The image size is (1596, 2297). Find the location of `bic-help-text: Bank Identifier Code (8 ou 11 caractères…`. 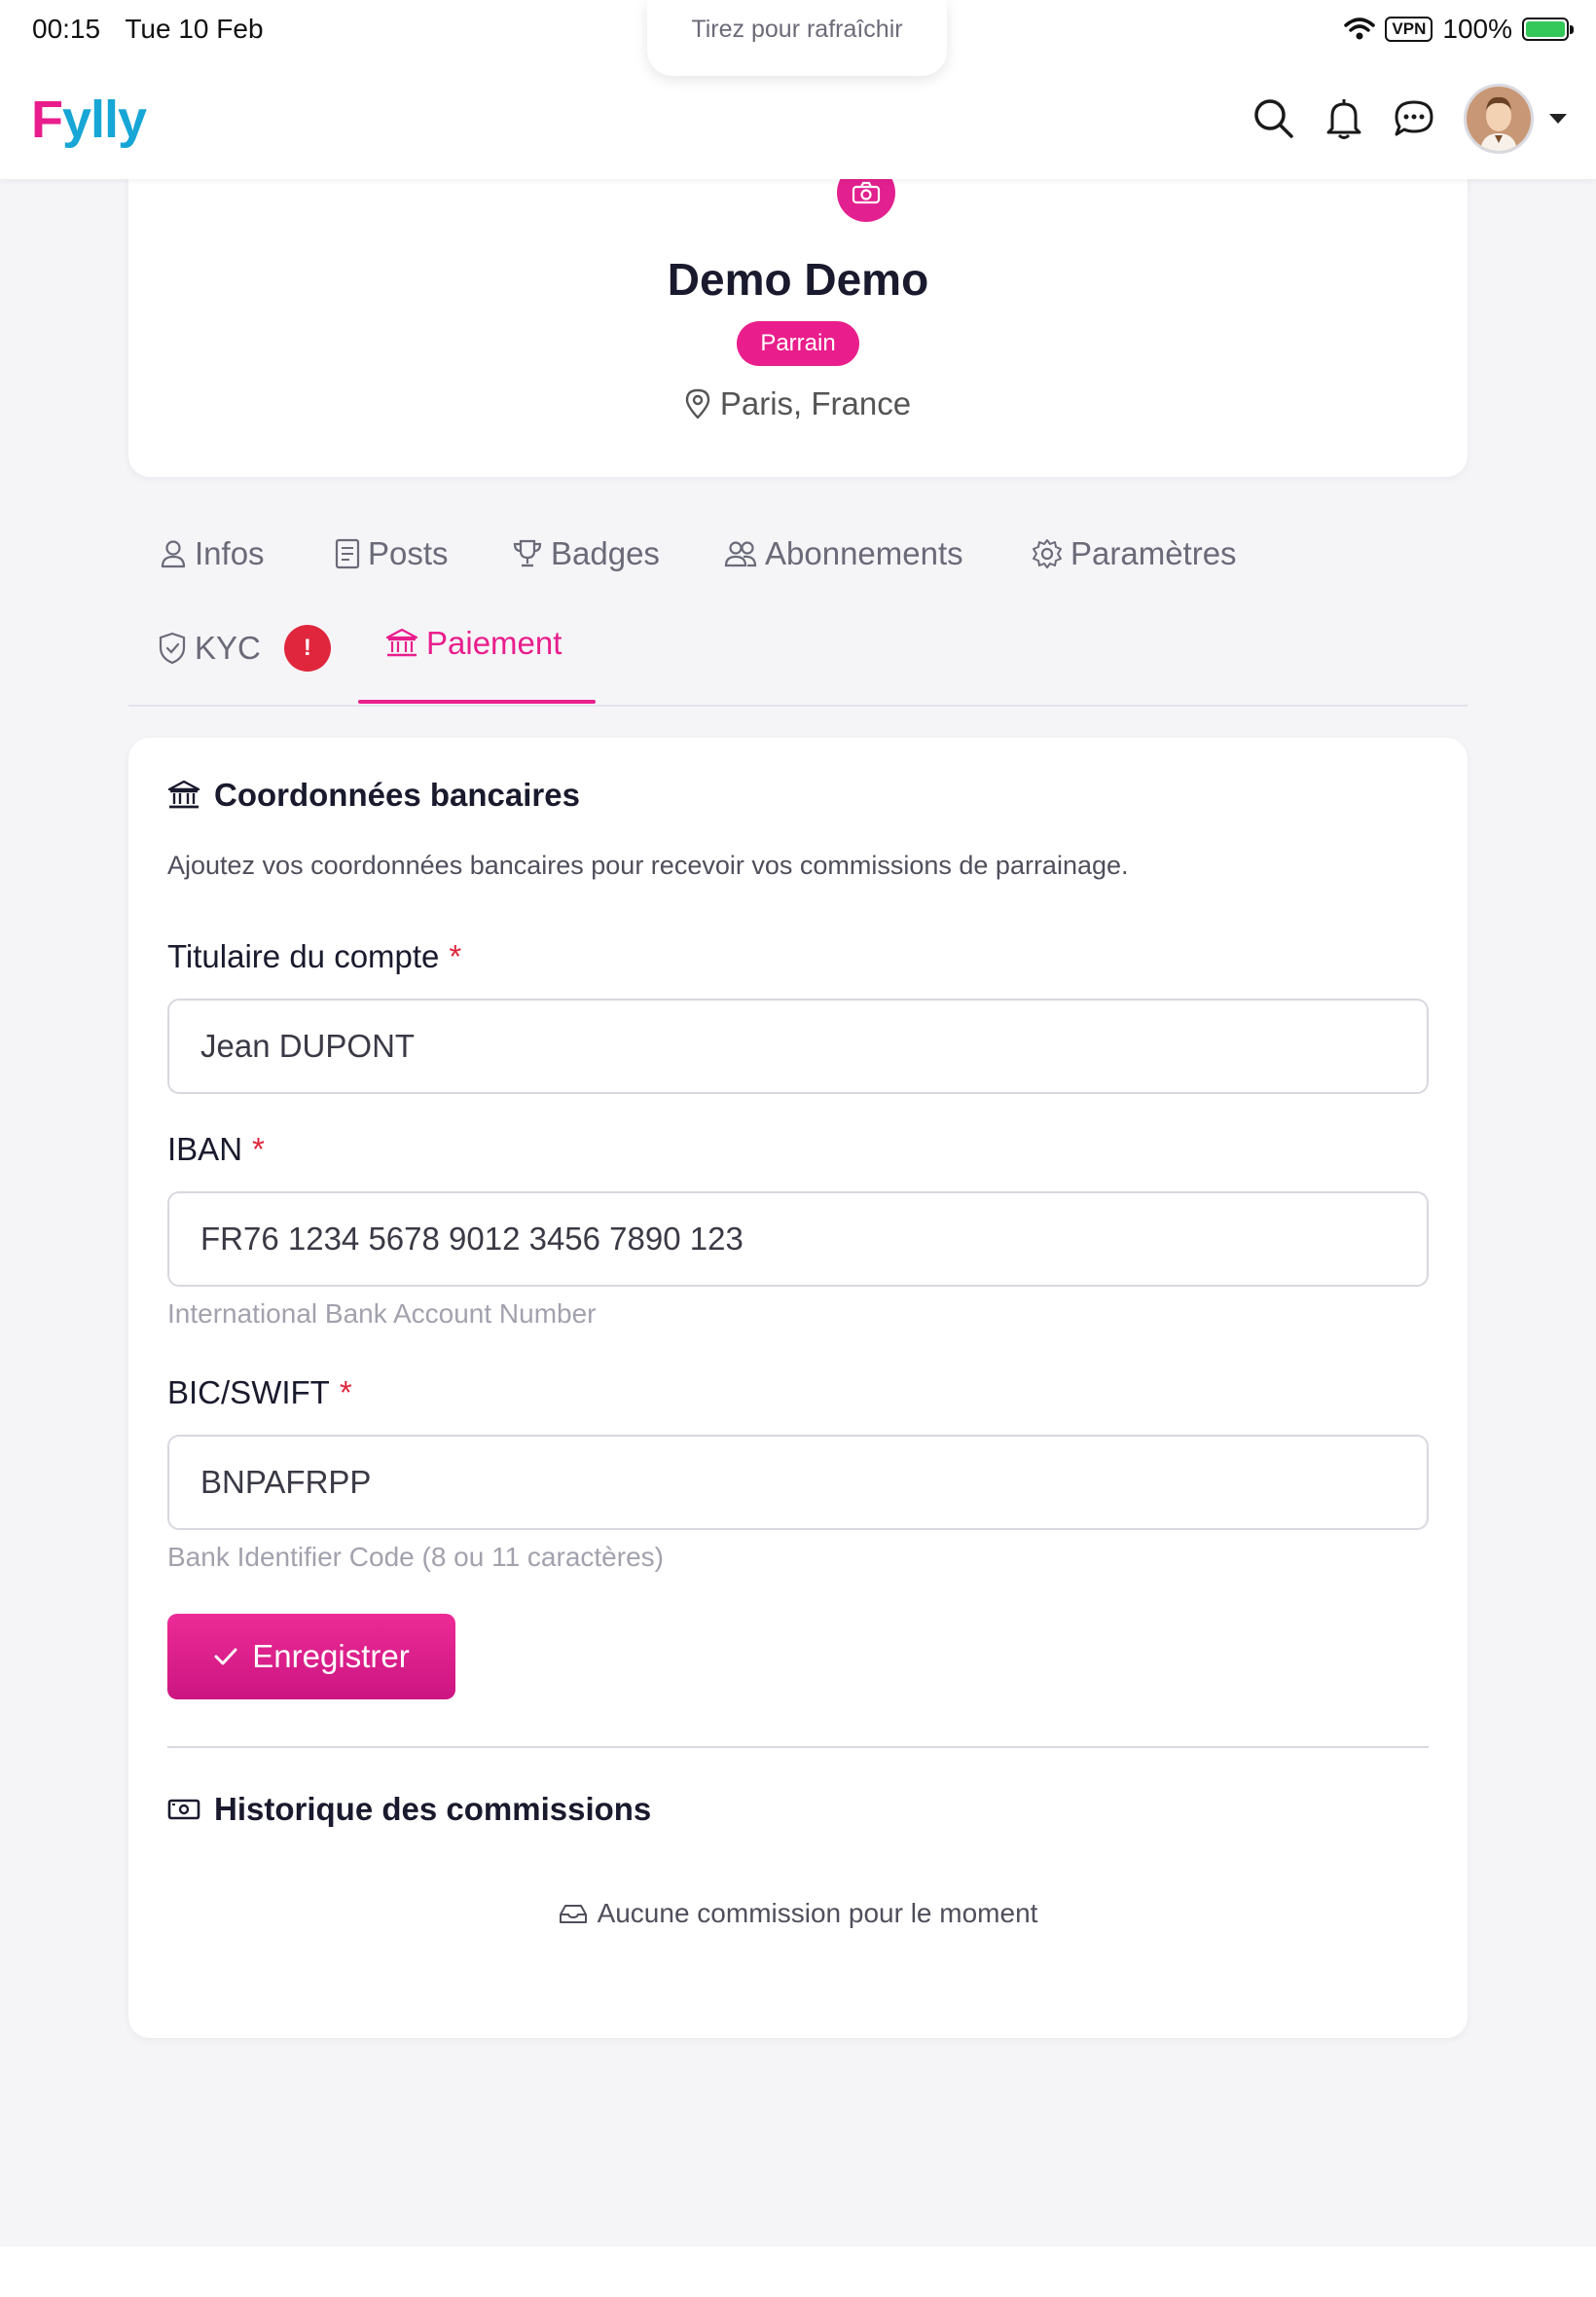

bic-help-text: Bank Identifier Code (8 ou 11 caractères… is located at coordinates (415, 1557).